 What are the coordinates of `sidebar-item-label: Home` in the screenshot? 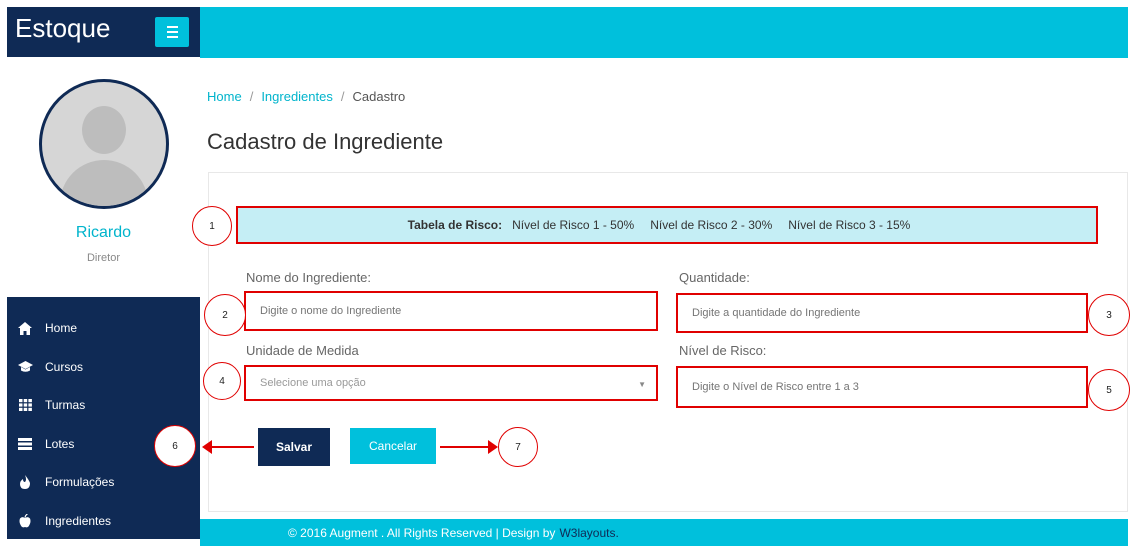 It's located at (61, 328).